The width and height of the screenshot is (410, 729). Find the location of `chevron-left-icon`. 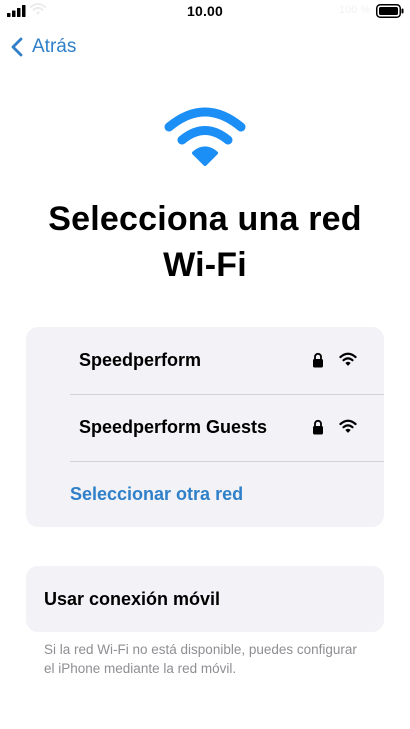

chevron-left-icon is located at coordinates (17, 47).